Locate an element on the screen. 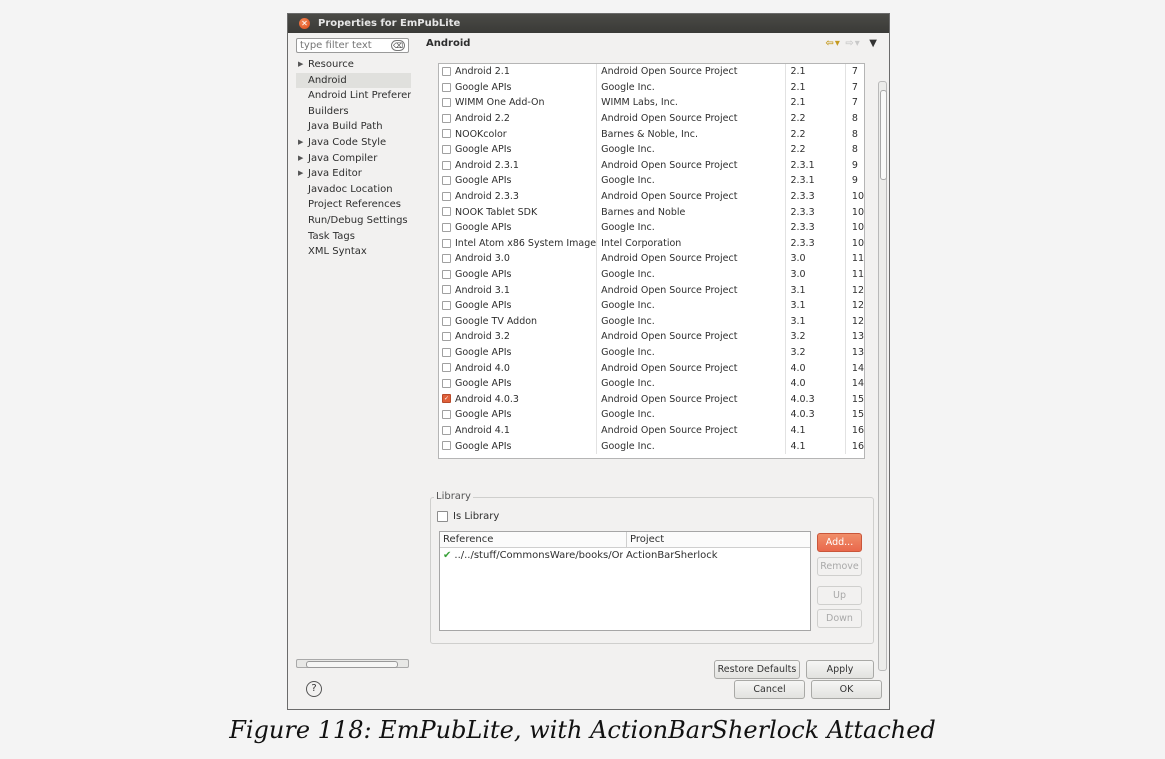  sidebar-item: Android is located at coordinates (353, 80).